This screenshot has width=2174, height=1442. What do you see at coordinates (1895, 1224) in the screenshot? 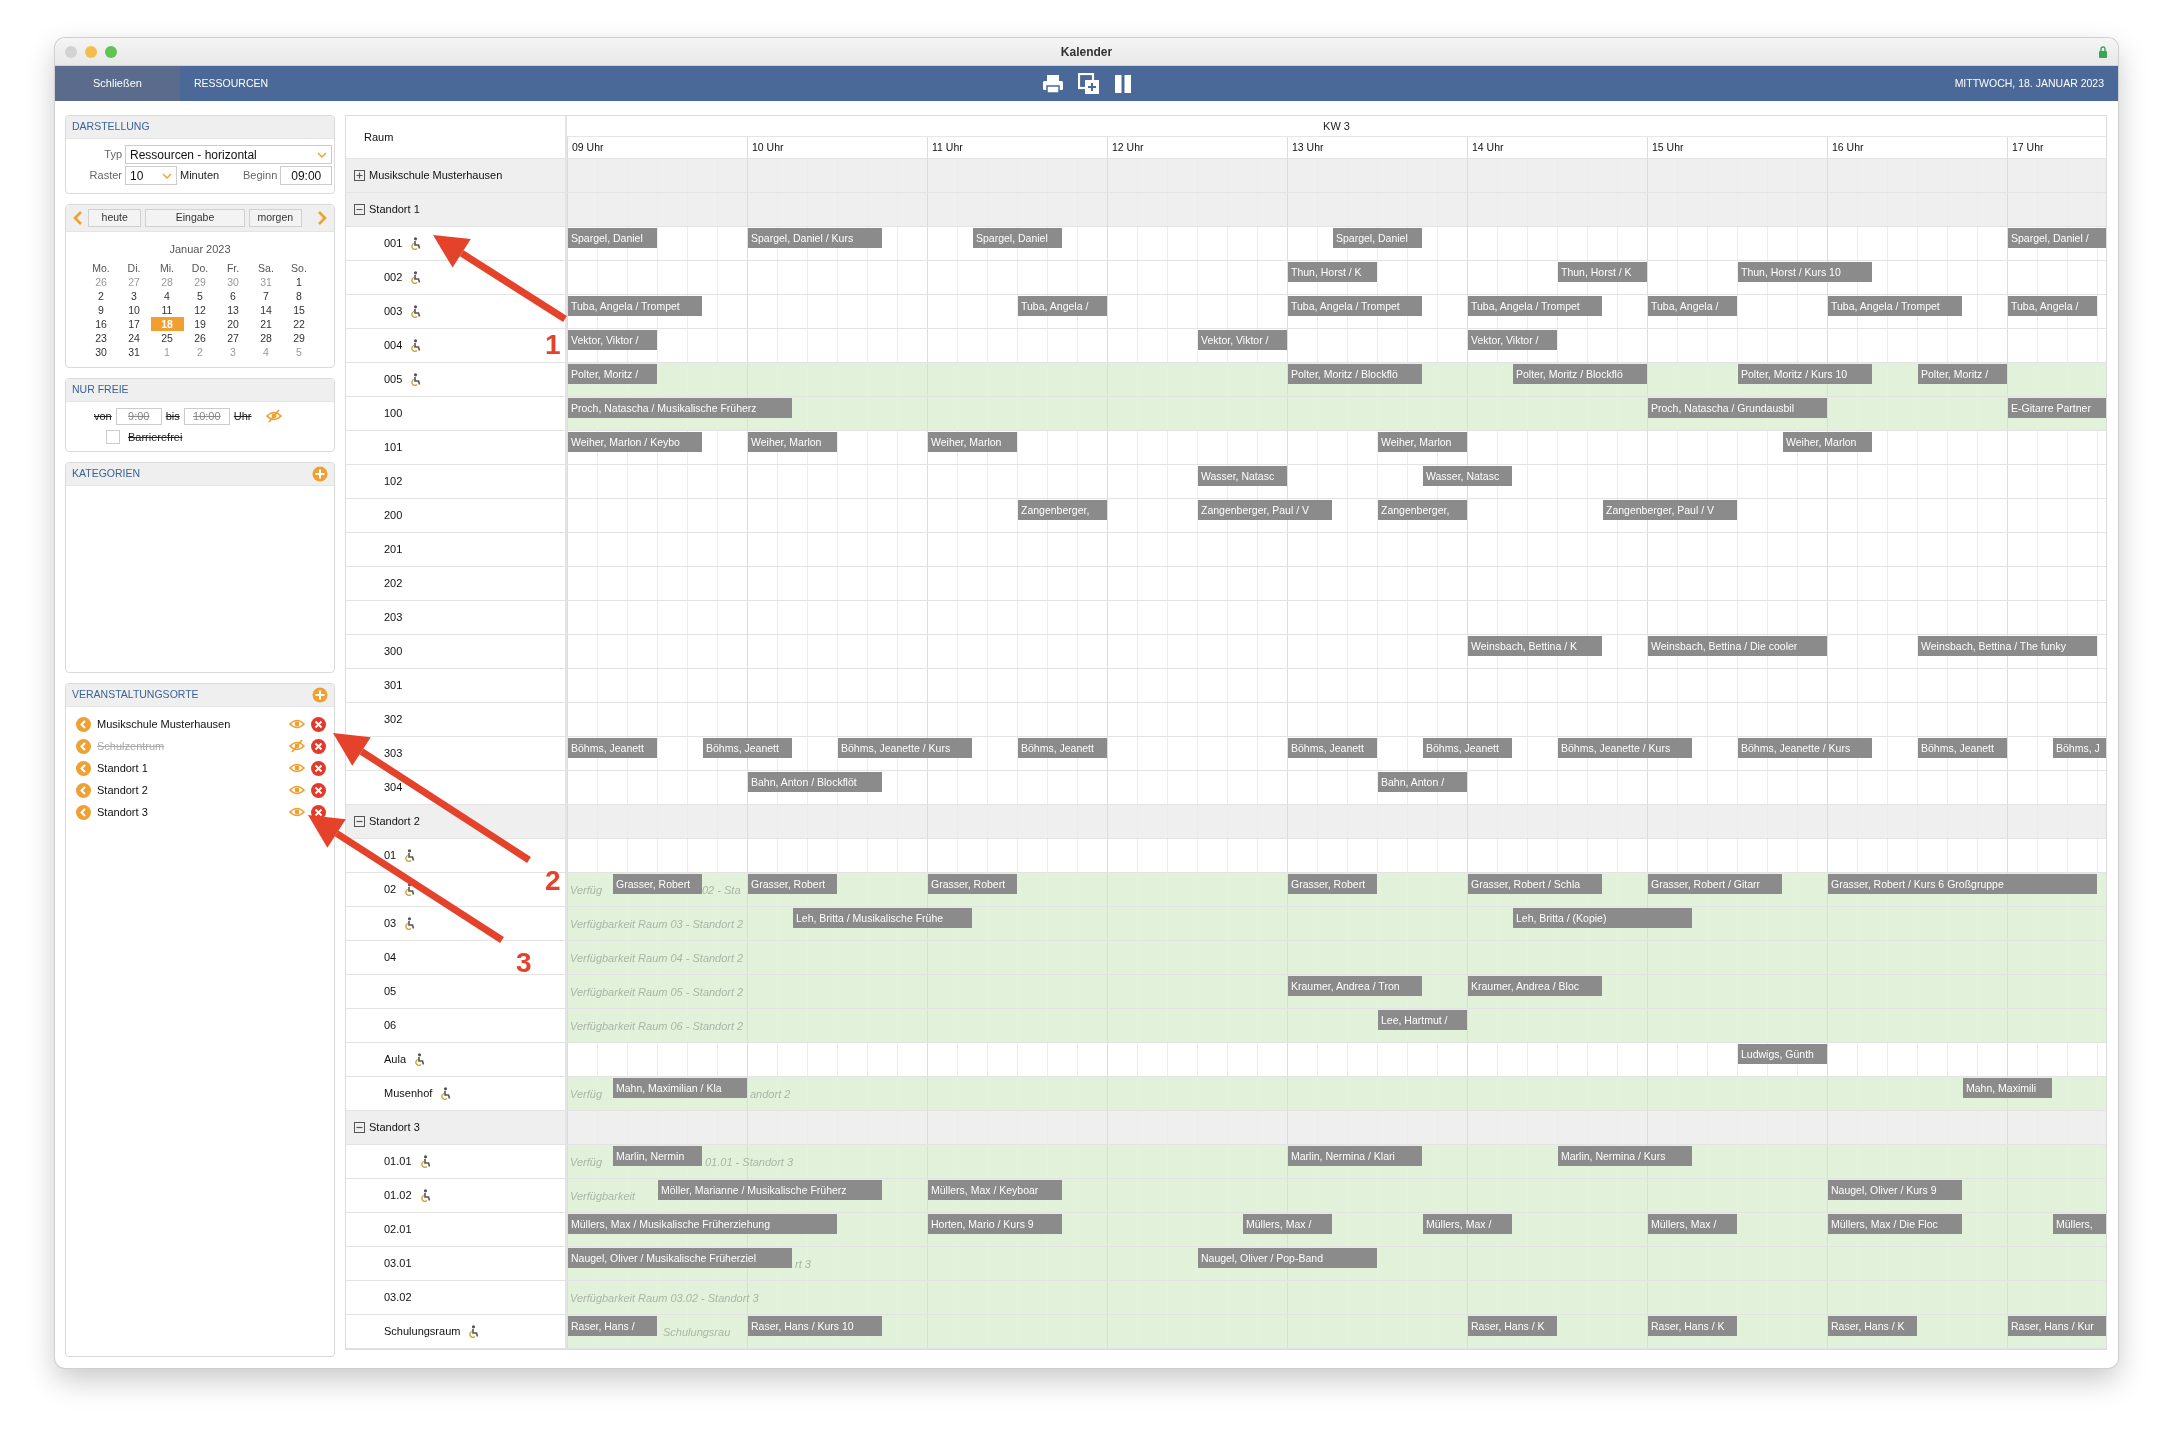
I see `event-block: Müllers, Max / Die Floc` at bounding box center [1895, 1224].